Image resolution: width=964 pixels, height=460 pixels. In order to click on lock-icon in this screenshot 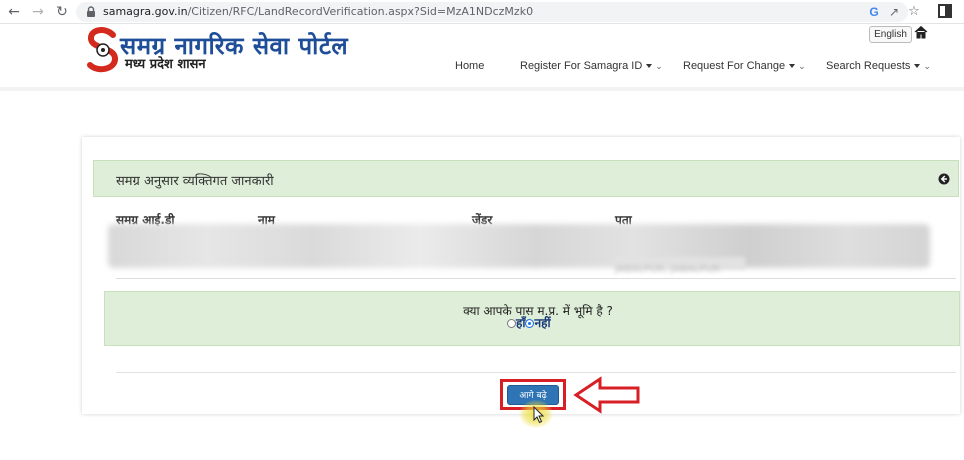, I will do `click(91, 11)`.